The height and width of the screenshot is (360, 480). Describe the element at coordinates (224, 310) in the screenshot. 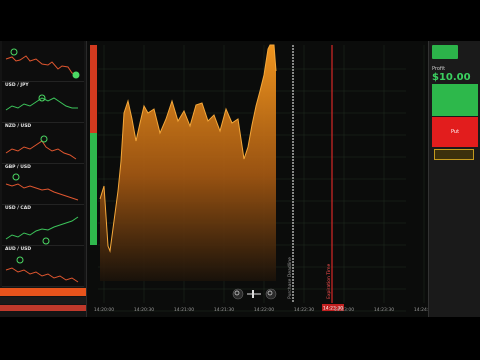

I see `x-tick-label: 14:21:30` at that location.